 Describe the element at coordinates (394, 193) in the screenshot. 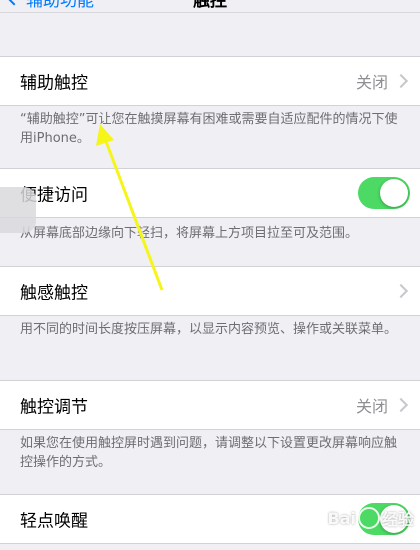

I see `toggle-knob` at that location.